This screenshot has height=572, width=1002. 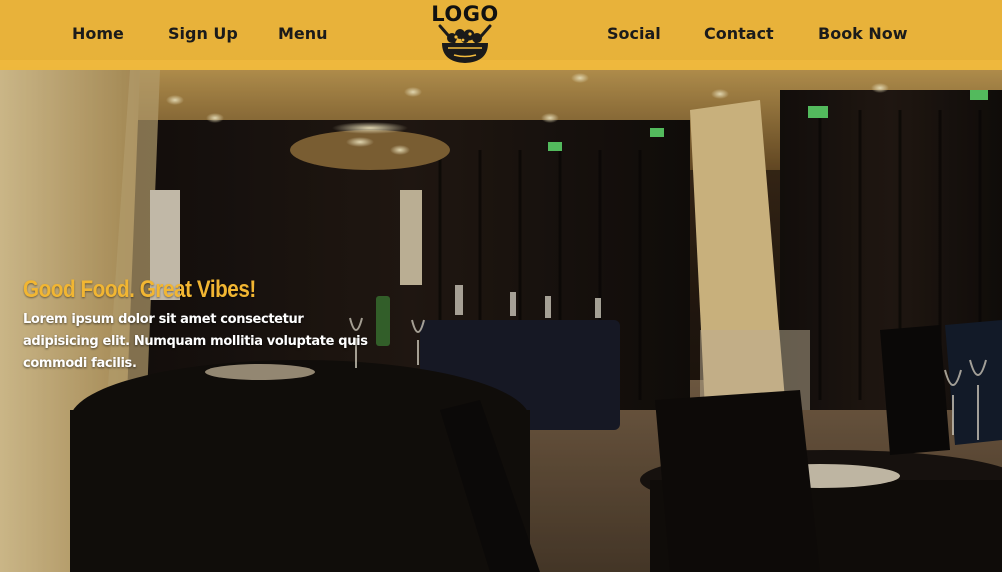 What do you see at coordinates (739, 34) in the screenshot?
I see `nav-contact-link: Contact` at bounding box center [739, 34].